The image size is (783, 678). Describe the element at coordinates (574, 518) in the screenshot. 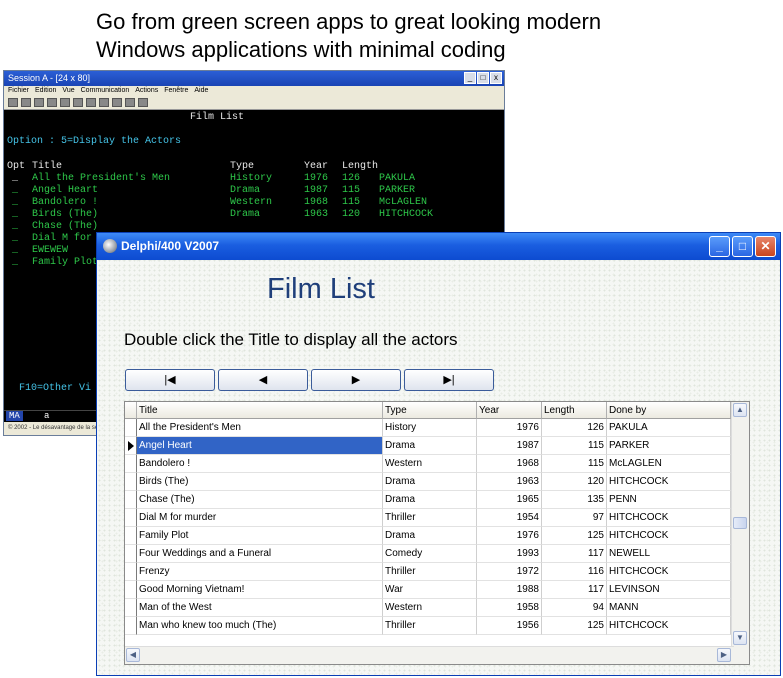

I see `cell-length: 97` at that location.